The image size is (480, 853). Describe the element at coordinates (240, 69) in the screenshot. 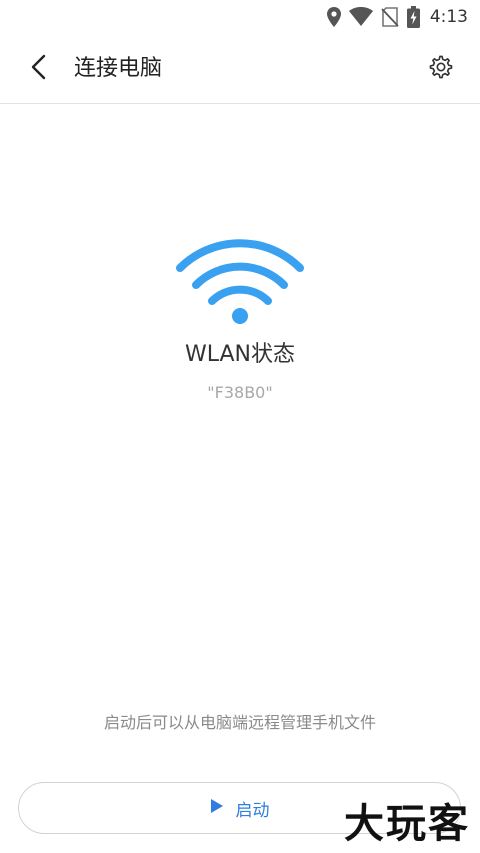

I see `app-header: 连接电脑` at that location.